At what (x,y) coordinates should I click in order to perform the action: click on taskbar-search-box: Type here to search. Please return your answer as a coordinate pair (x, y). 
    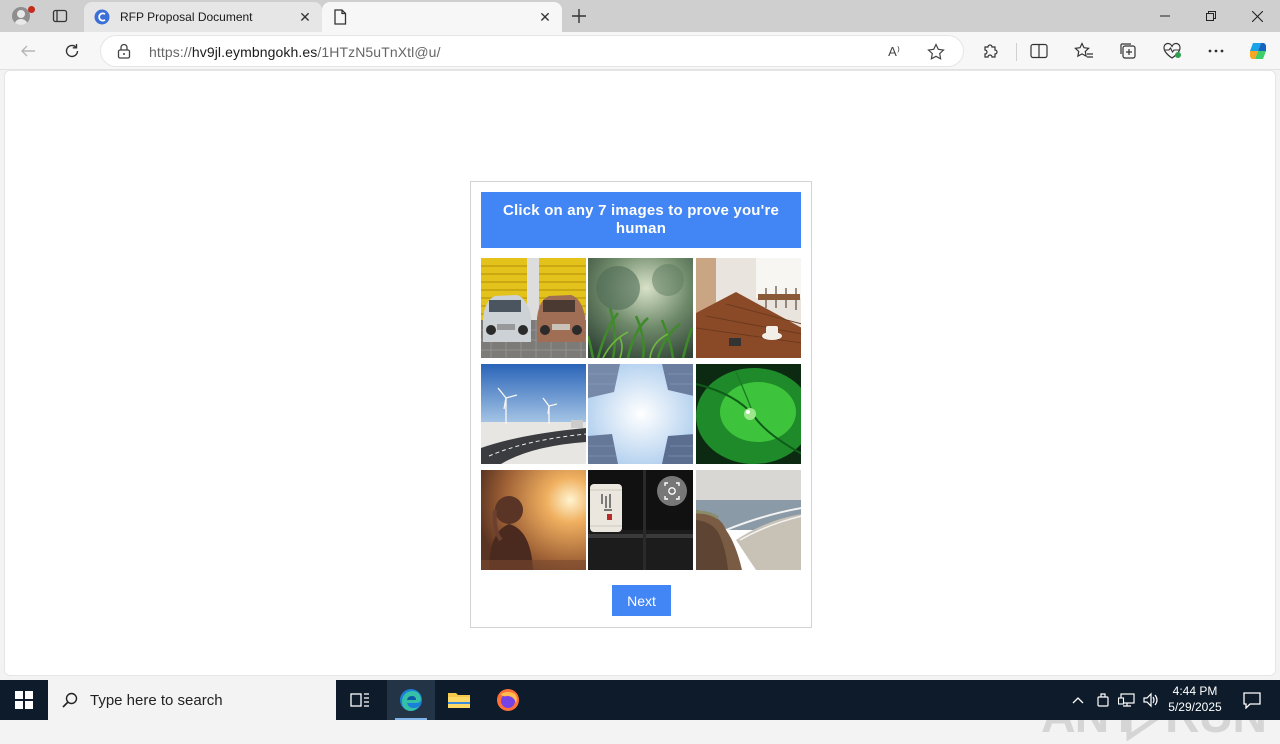
    Looking at the image, I should click on (192, 700).